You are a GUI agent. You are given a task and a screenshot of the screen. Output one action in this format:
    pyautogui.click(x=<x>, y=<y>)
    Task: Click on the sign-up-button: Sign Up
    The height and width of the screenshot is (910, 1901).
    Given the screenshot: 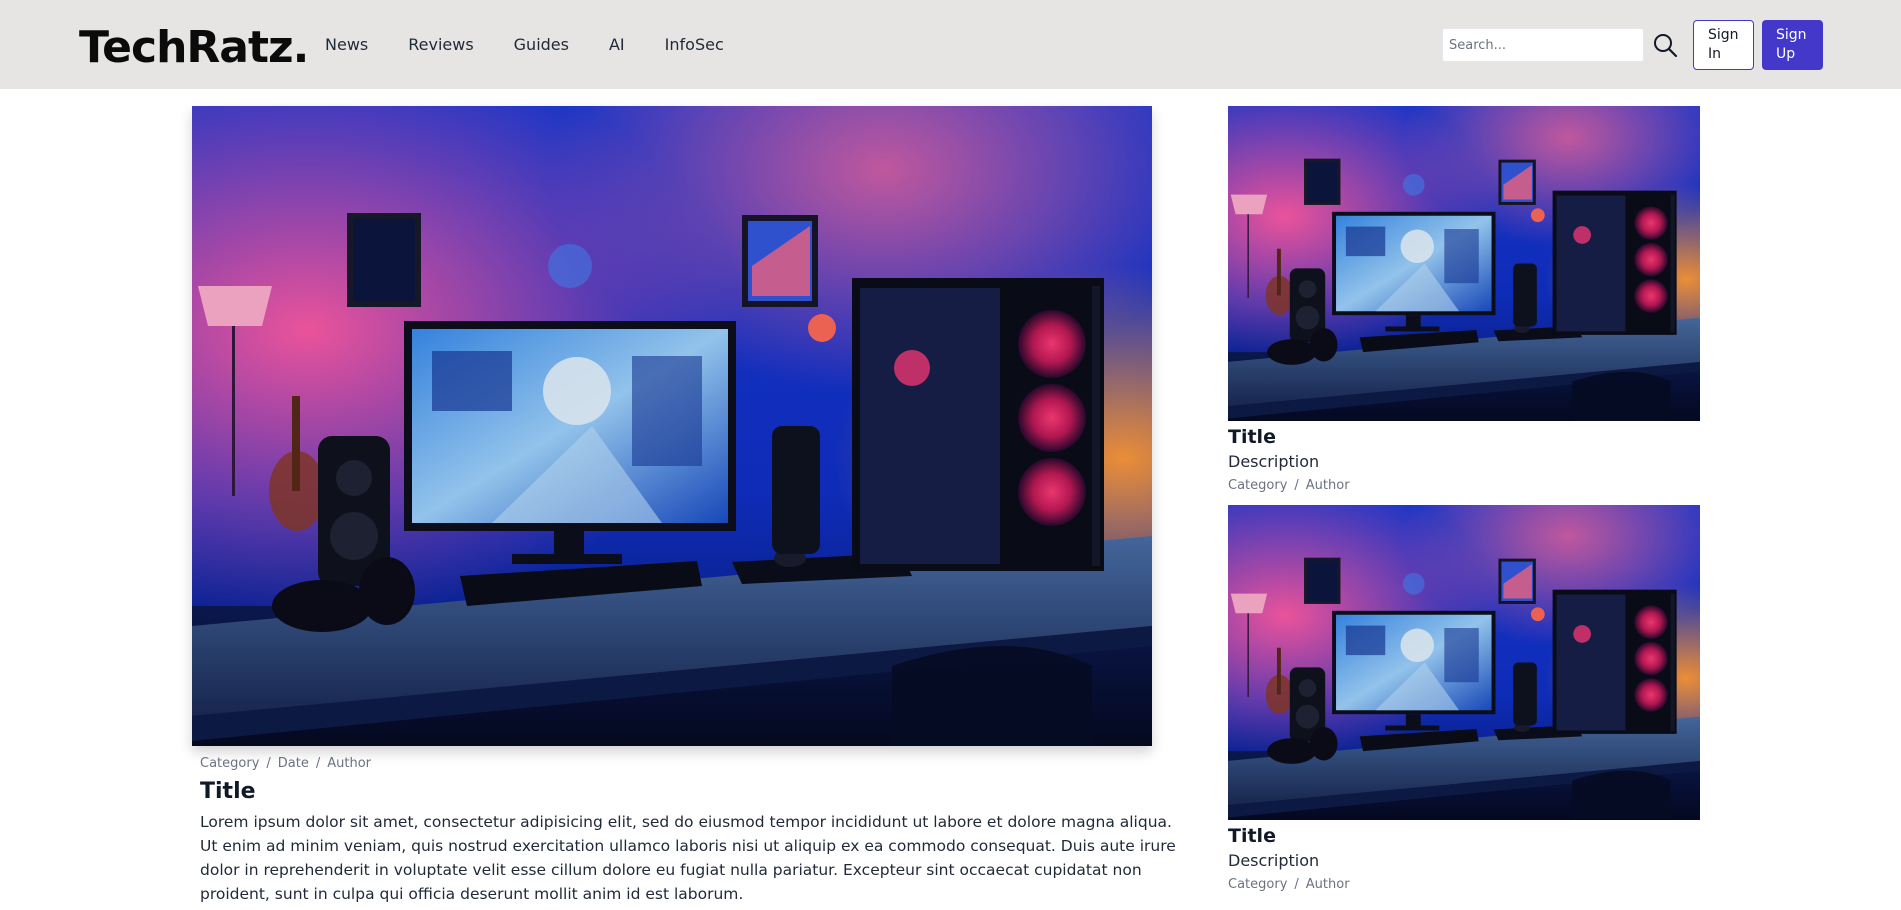 What is the action you would take?
    pyautogui.click(x=1792, y=45)
    